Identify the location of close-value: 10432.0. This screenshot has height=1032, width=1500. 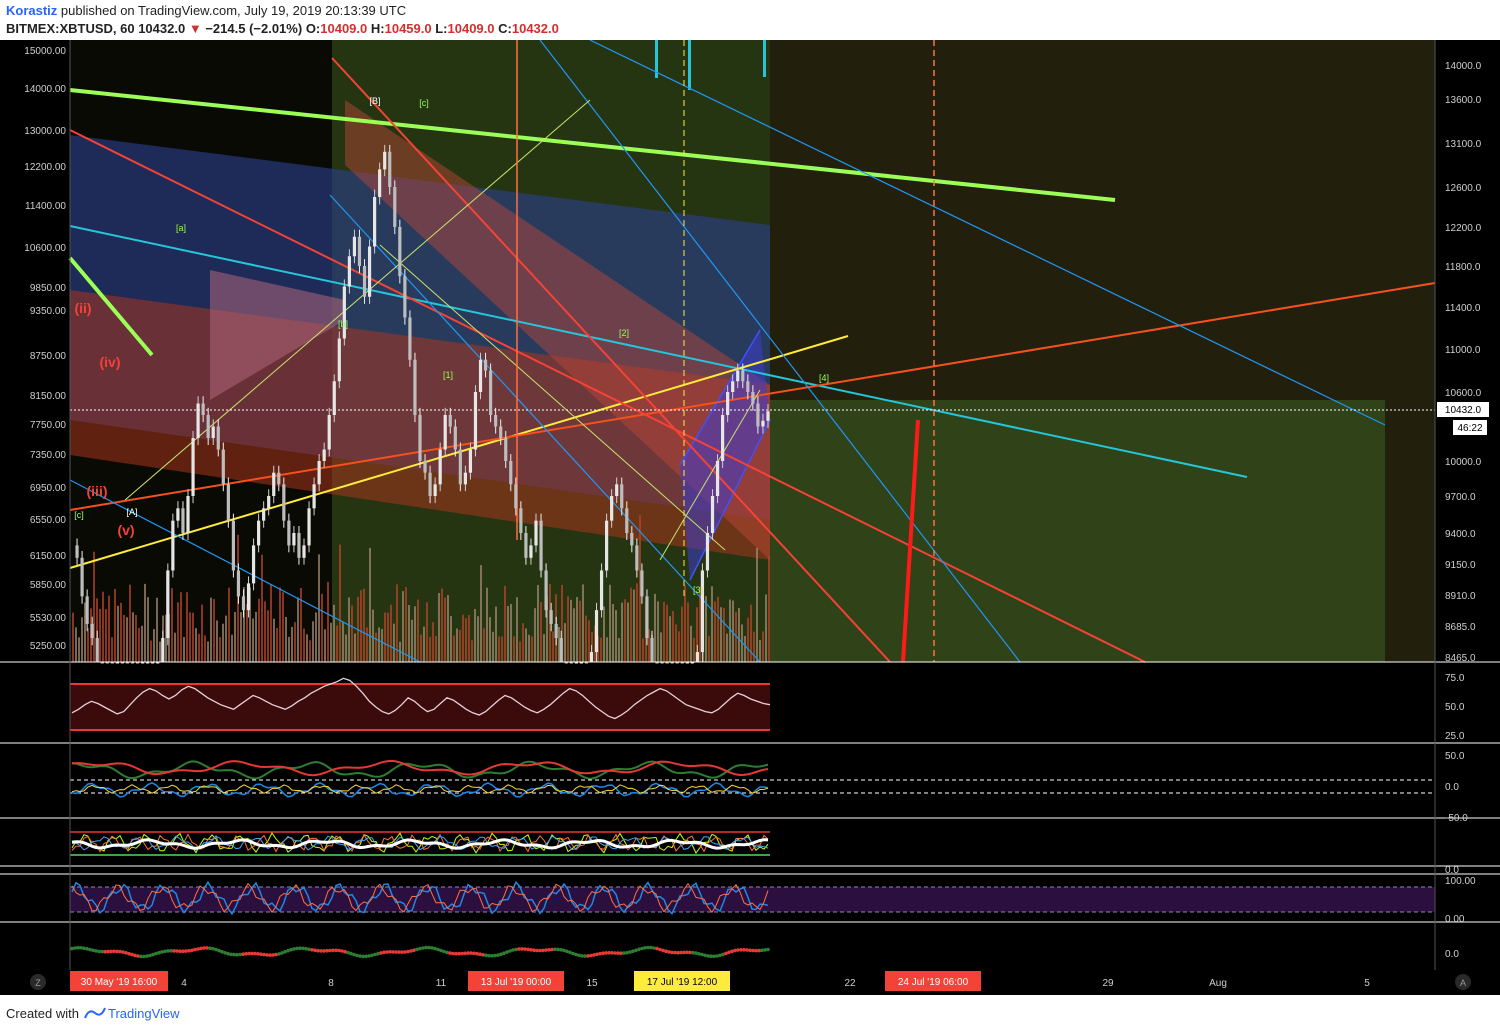
(535, 28).